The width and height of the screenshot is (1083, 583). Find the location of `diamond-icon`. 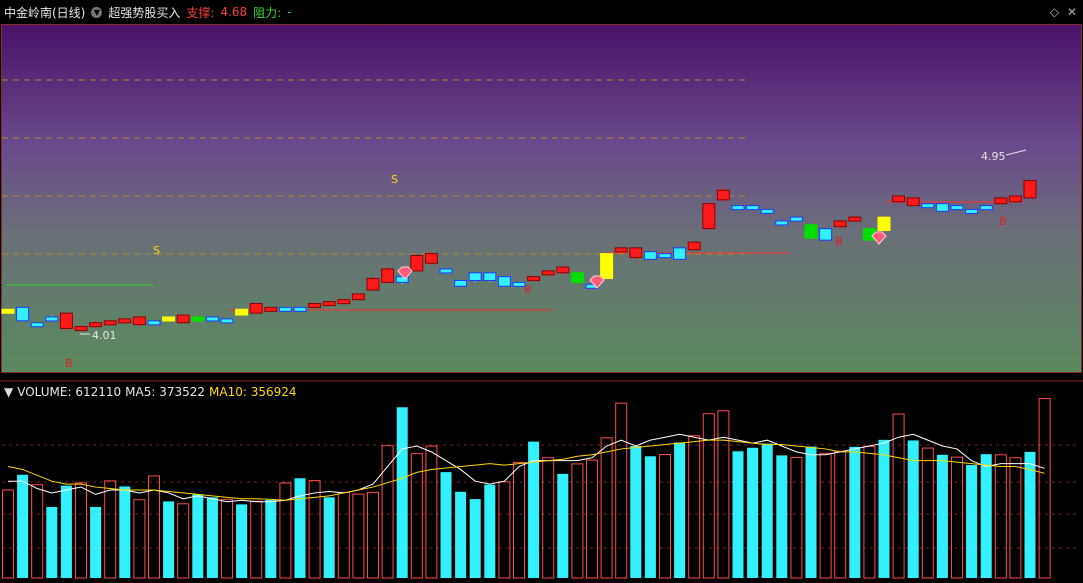

diamond-icon is located at coordinates (879, 238).